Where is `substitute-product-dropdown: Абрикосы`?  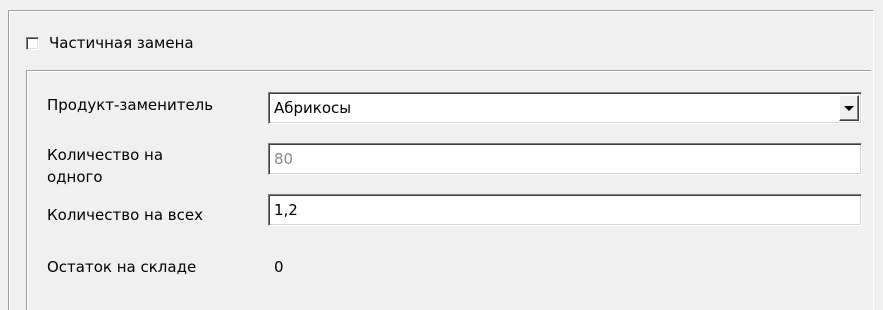 substitute-product-dropdown: Абрикосы is located at coordinates (565, 108).